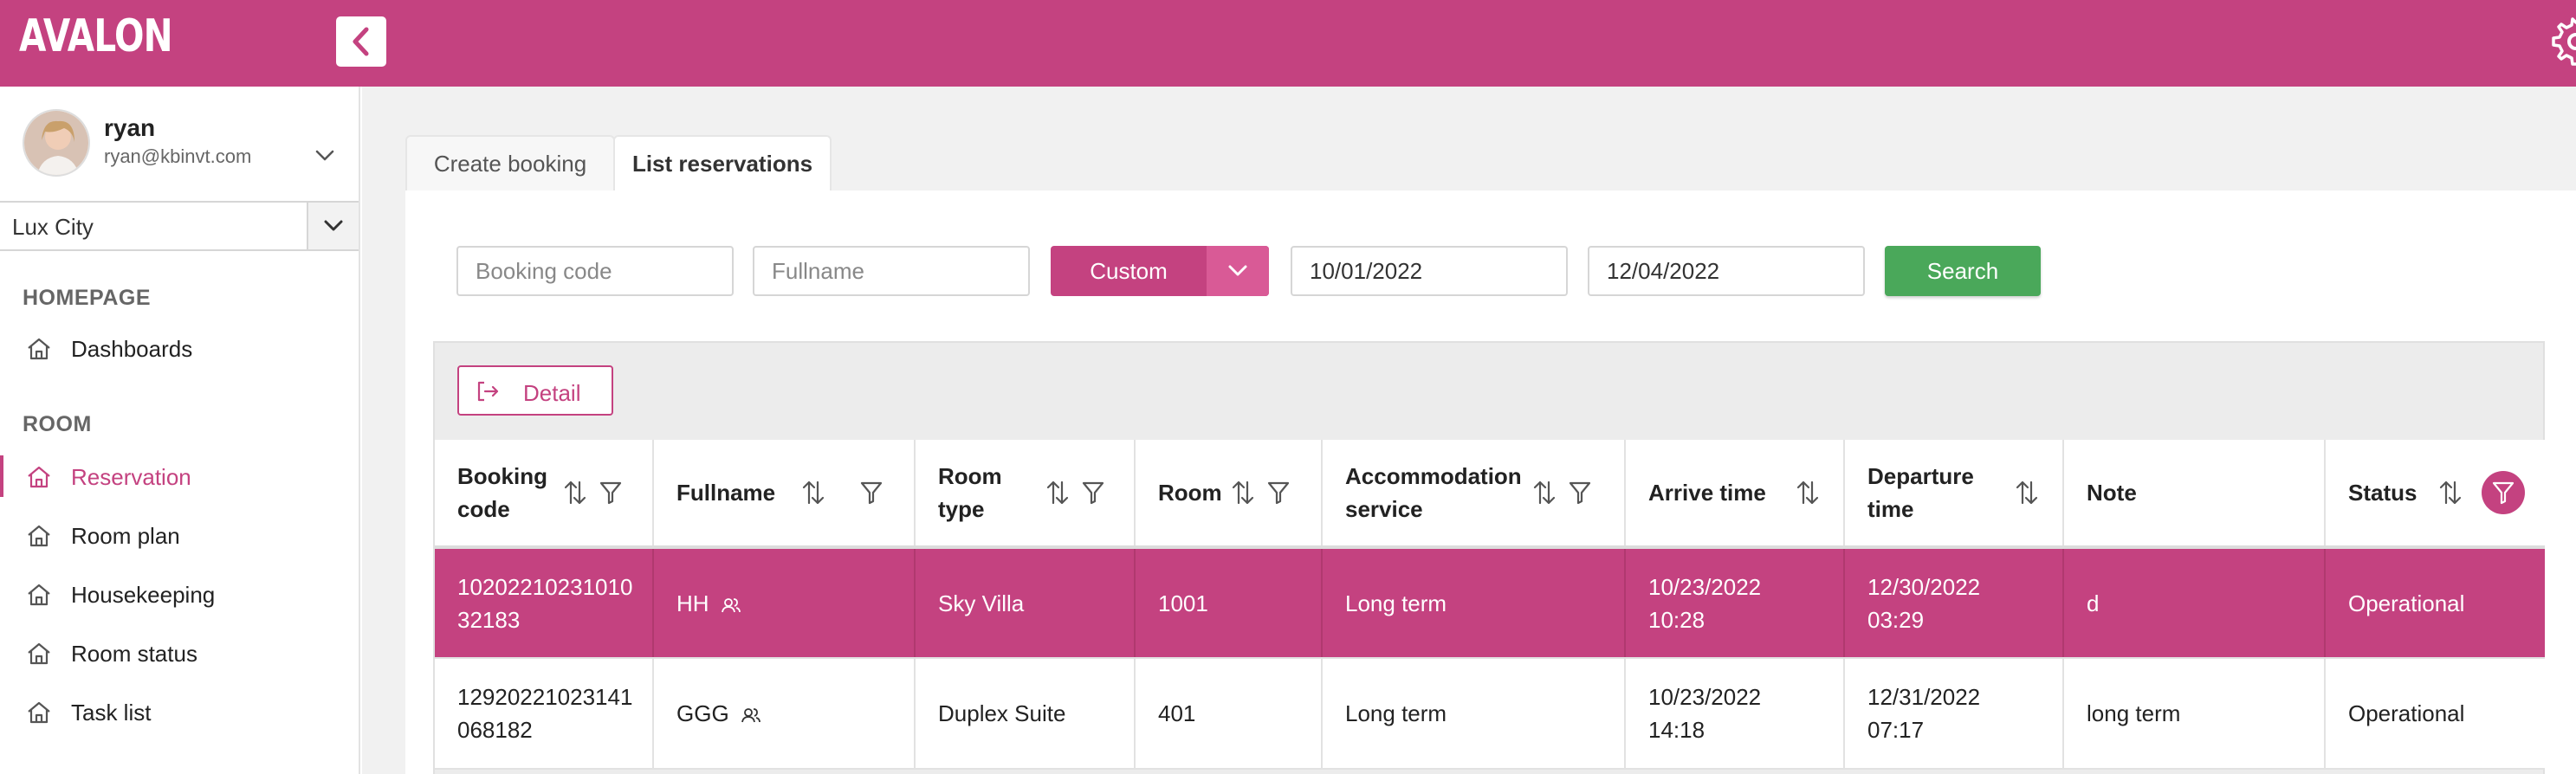 Image resolution: width=2576 pixels, height=774 pixels. What do you see at coordinates (1954, 714) in the screenshot?
I see `cell-departure-time: 12/31/2022 07:17` at bounding box center [1954, 714].